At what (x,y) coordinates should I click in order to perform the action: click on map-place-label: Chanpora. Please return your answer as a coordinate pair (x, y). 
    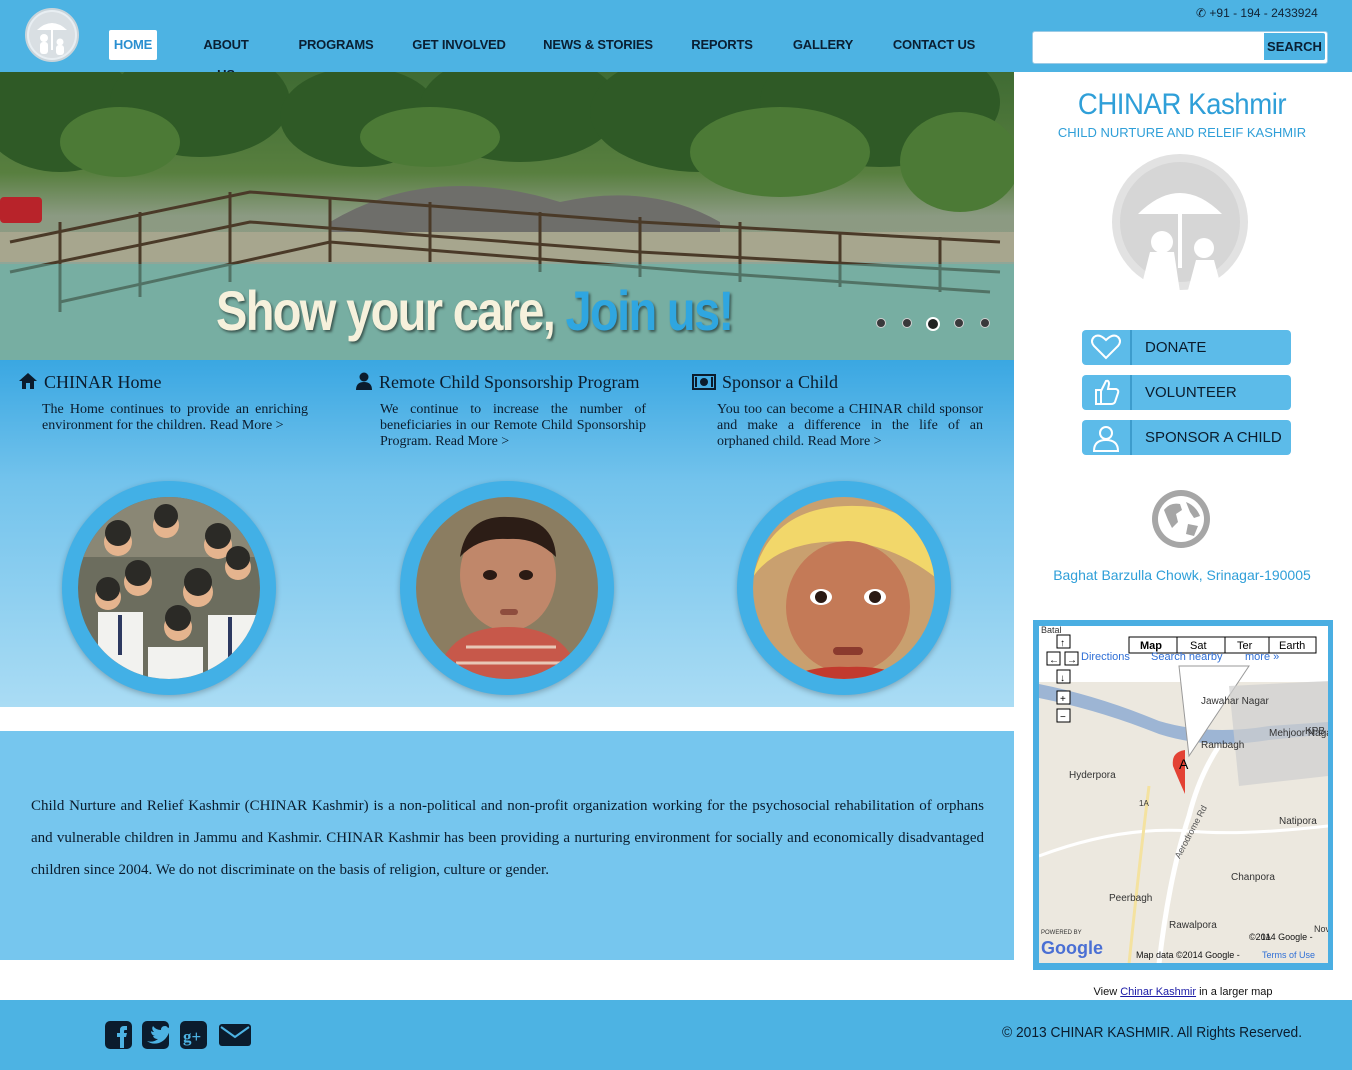
    Looking at the image, I should click on (1253, 877).